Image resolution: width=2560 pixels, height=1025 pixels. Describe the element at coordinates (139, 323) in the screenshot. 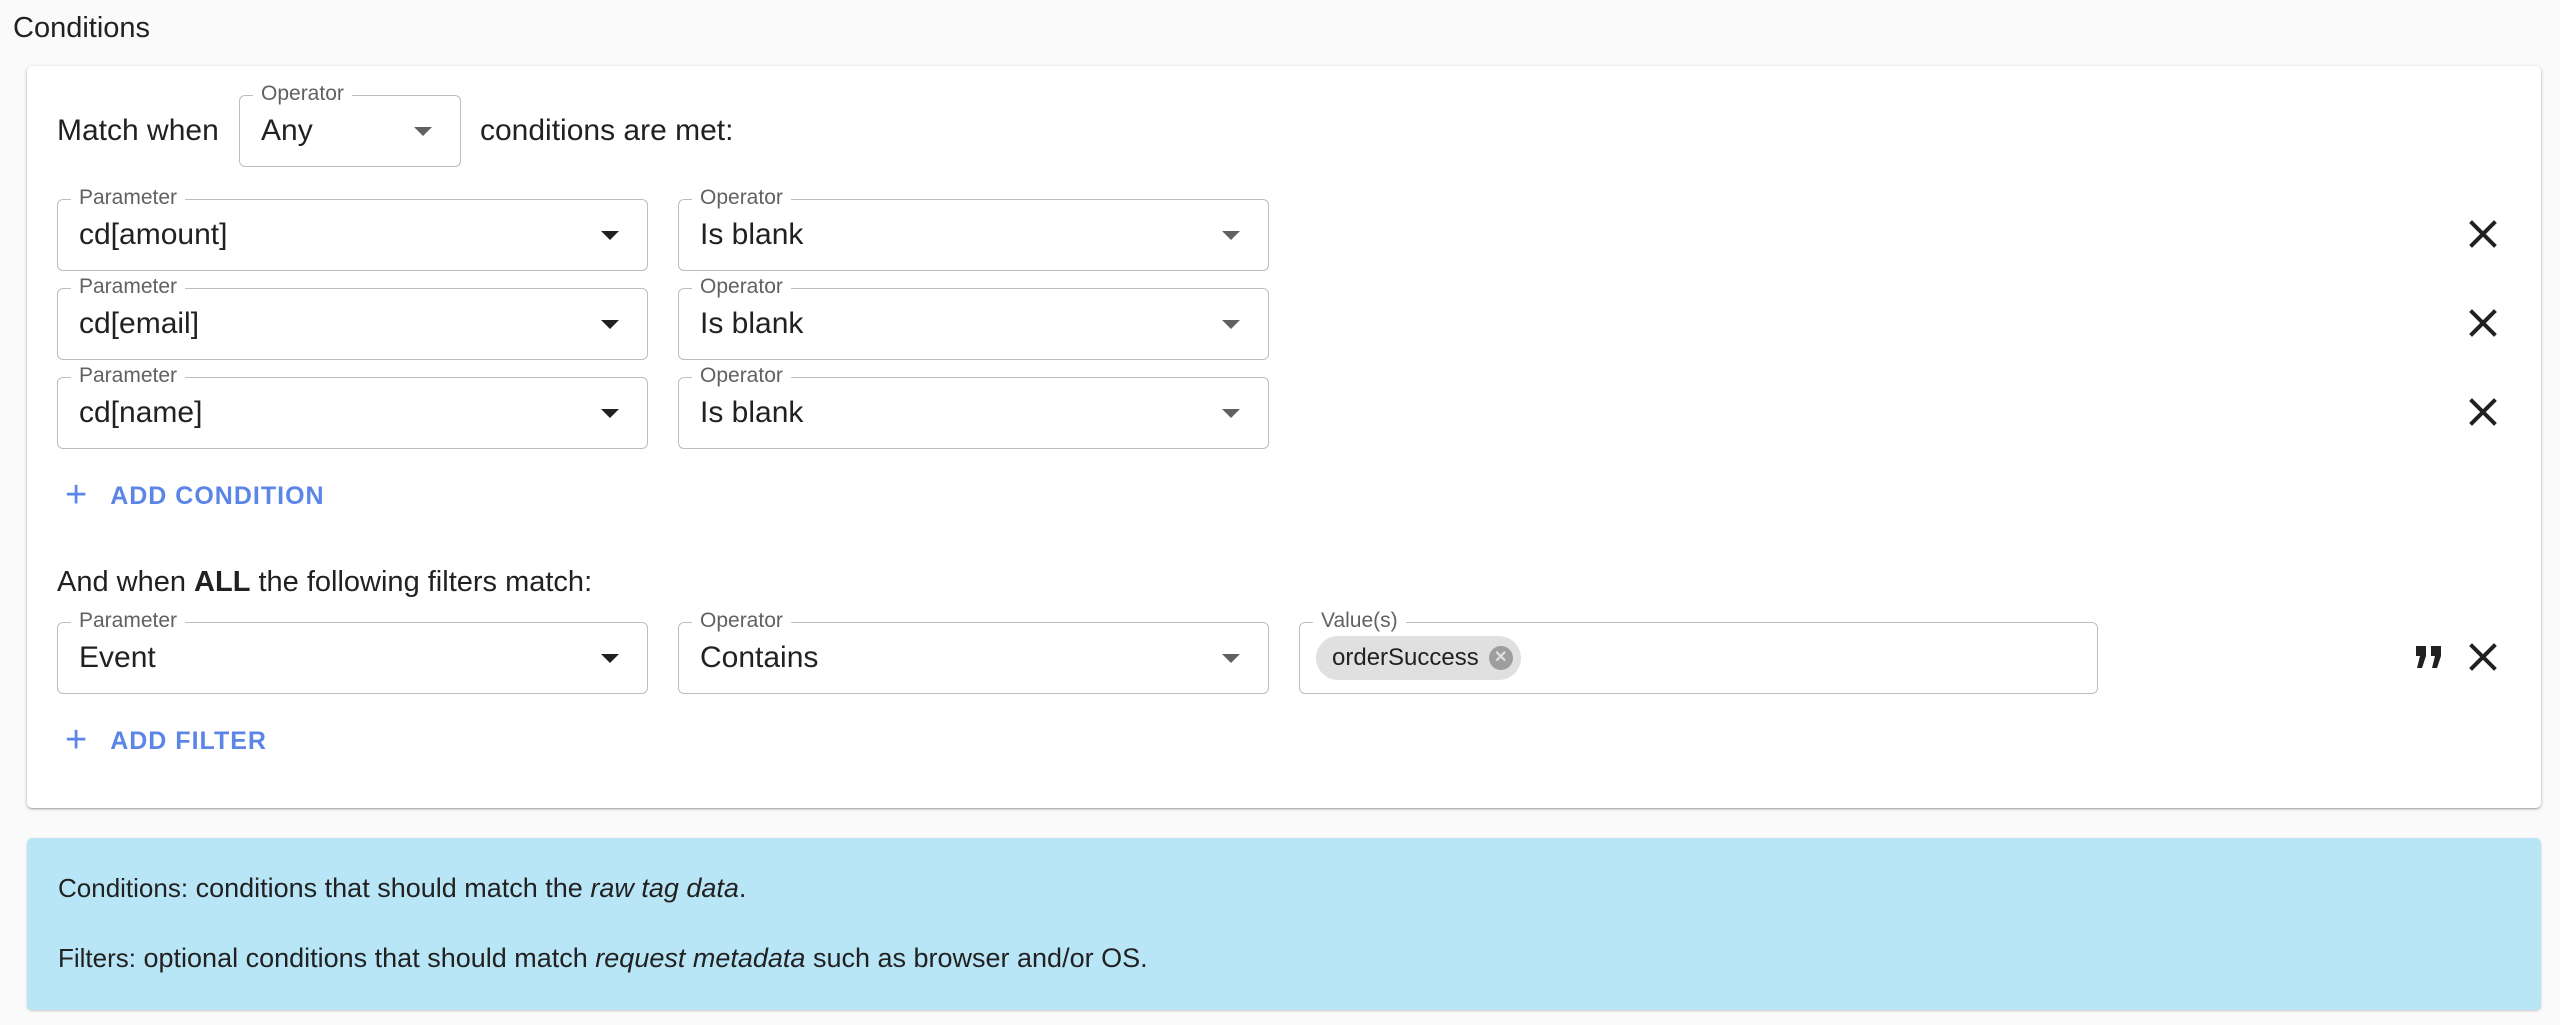

I see `parameter-value: cd[email]` at that location.